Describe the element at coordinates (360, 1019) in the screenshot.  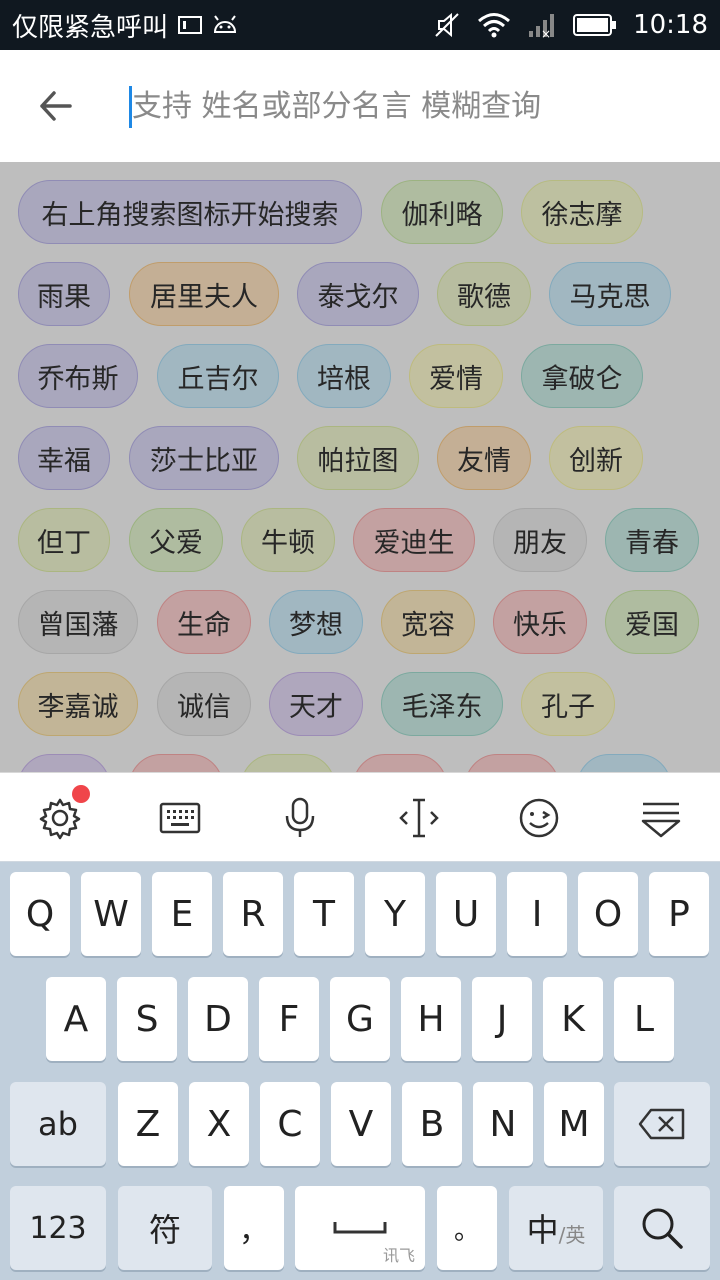
I see `key-g: G` at that location.